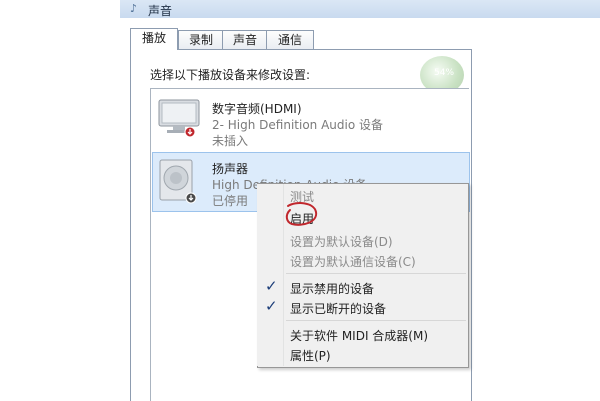 The height and width of the screenshot is (401, 600). Describe the element at coordinates (179, 118) in the screenshot. I see `monitor-icon` at that location.